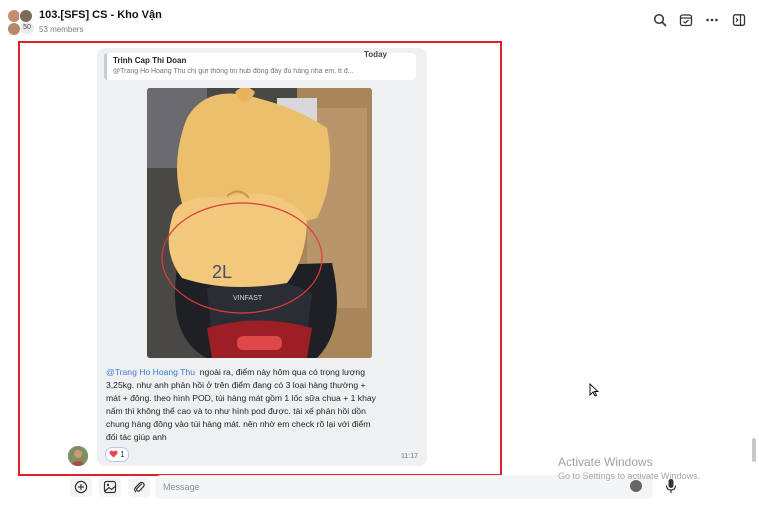 The height and width of the screenshot is (512, 759). Describe the element at coordinates (78, 456) in the screenshot. I see `sender-avatar` at that location.